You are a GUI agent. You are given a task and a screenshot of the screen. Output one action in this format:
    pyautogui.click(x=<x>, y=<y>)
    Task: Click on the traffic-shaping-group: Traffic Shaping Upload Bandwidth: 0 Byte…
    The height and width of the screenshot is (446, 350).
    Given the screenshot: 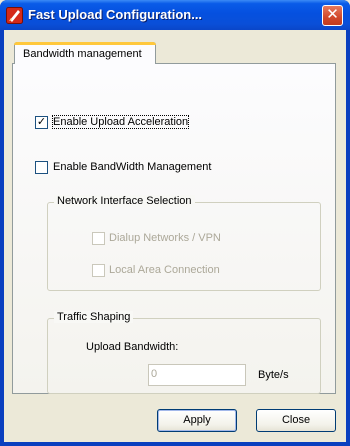 What is the action you would take?
    pyautogui.click(x=184, y=352)
    